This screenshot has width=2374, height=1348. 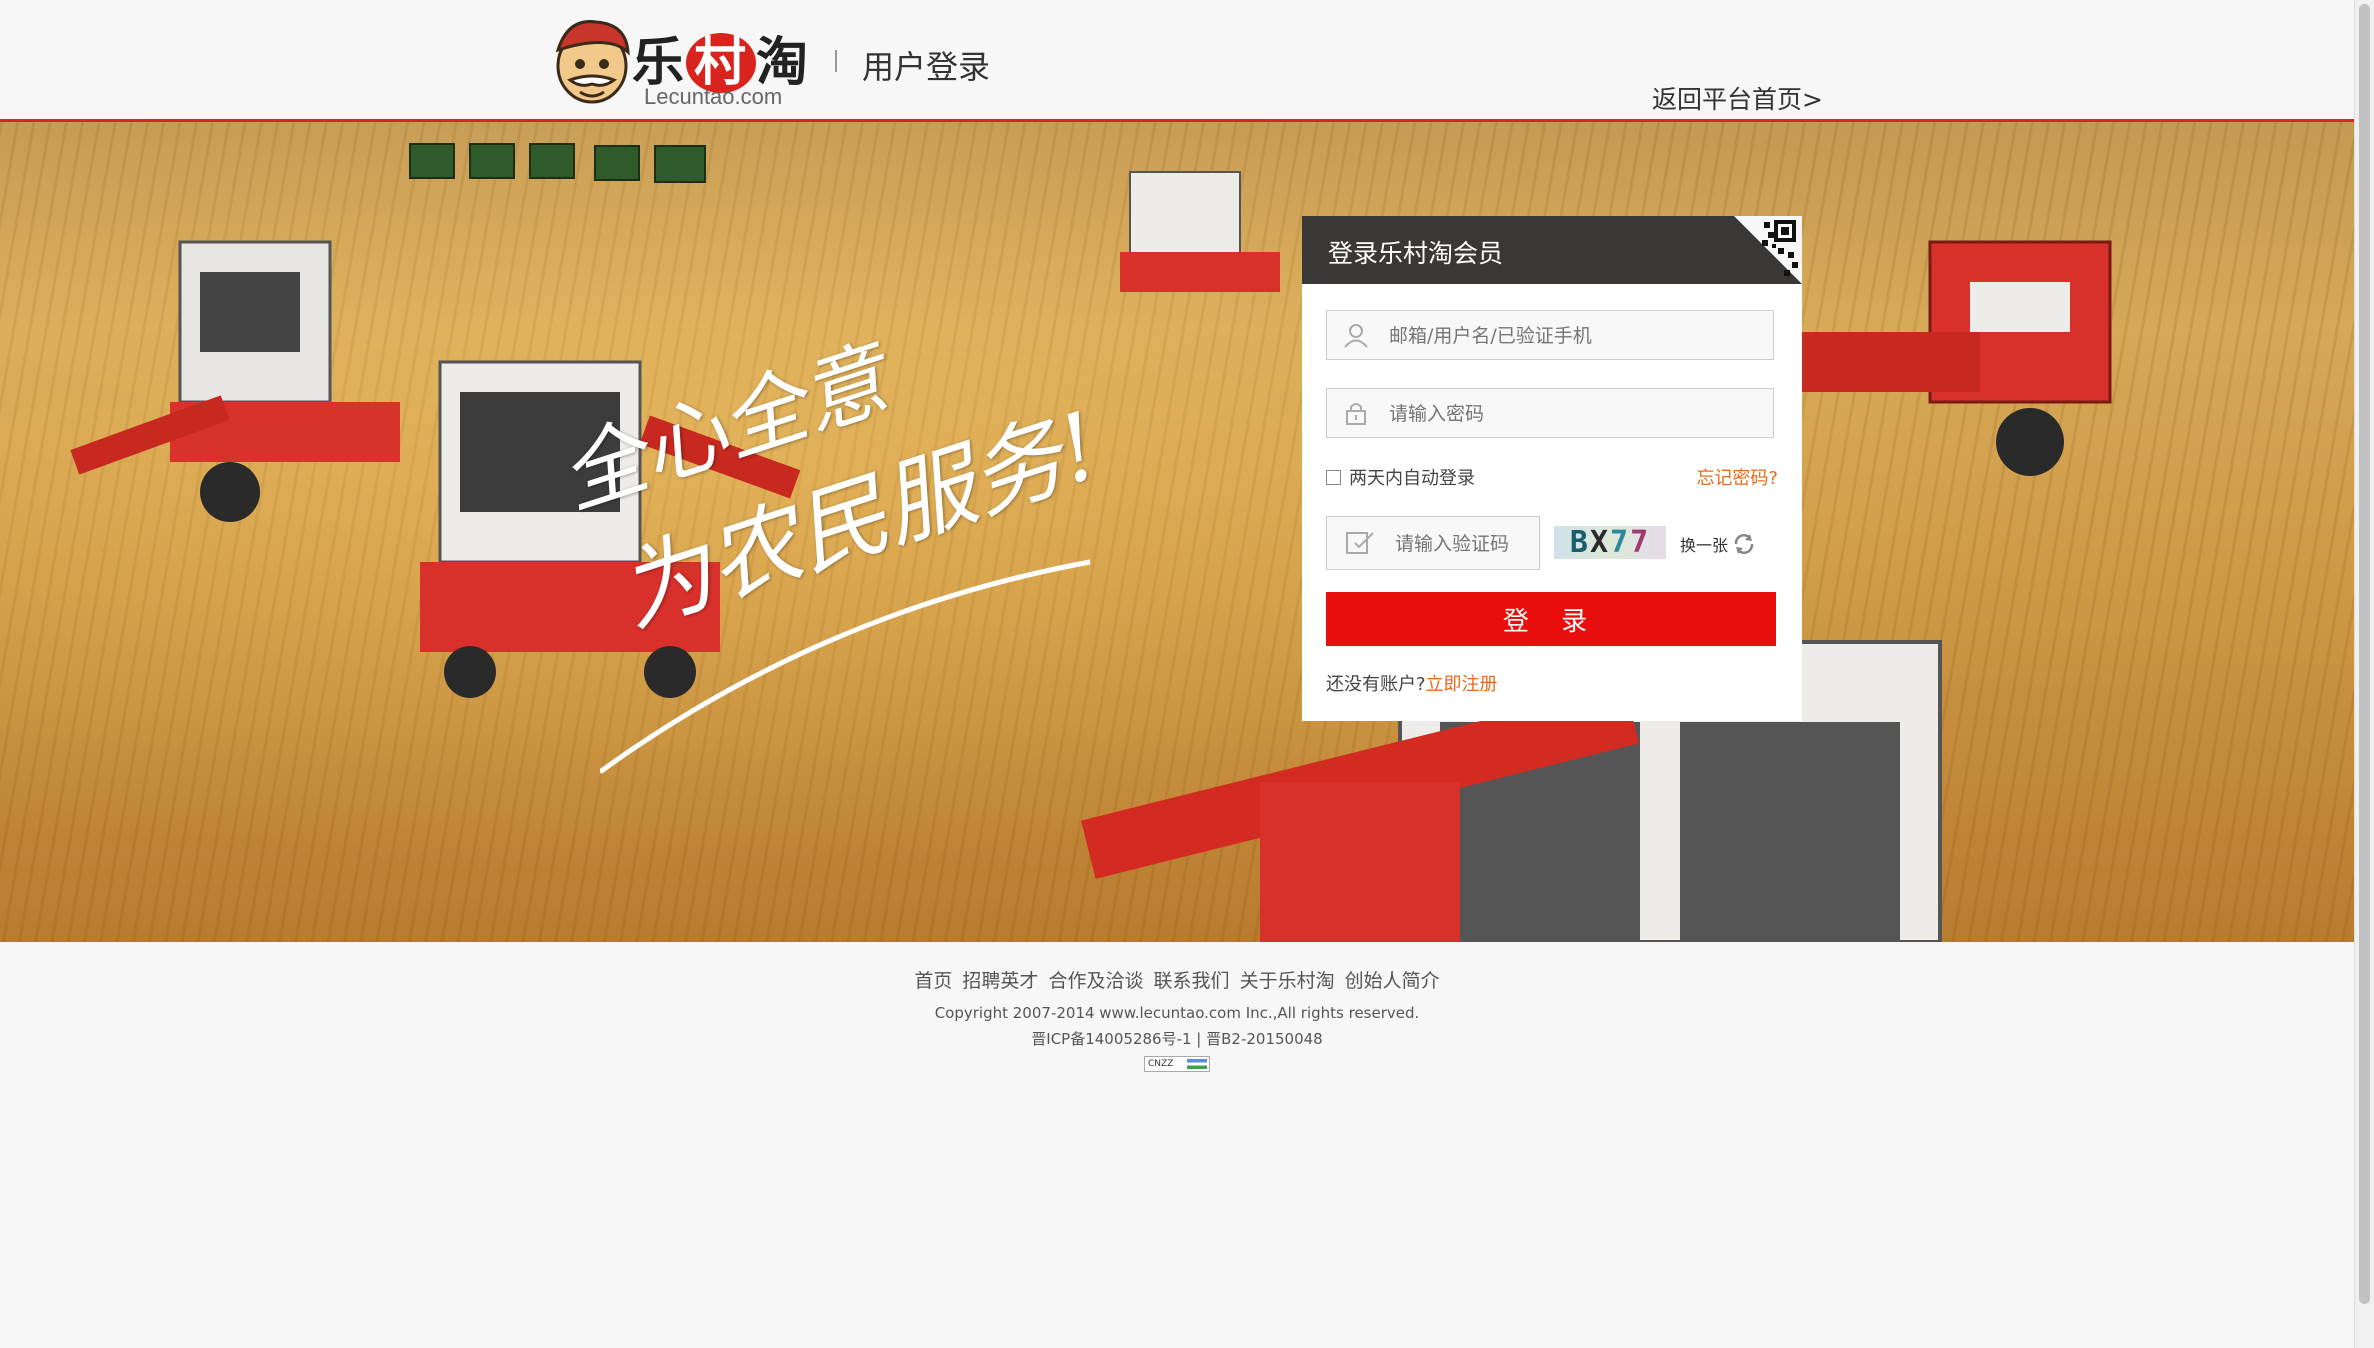 I want to click on page-scrollbar, so click(x=2364, y=674).